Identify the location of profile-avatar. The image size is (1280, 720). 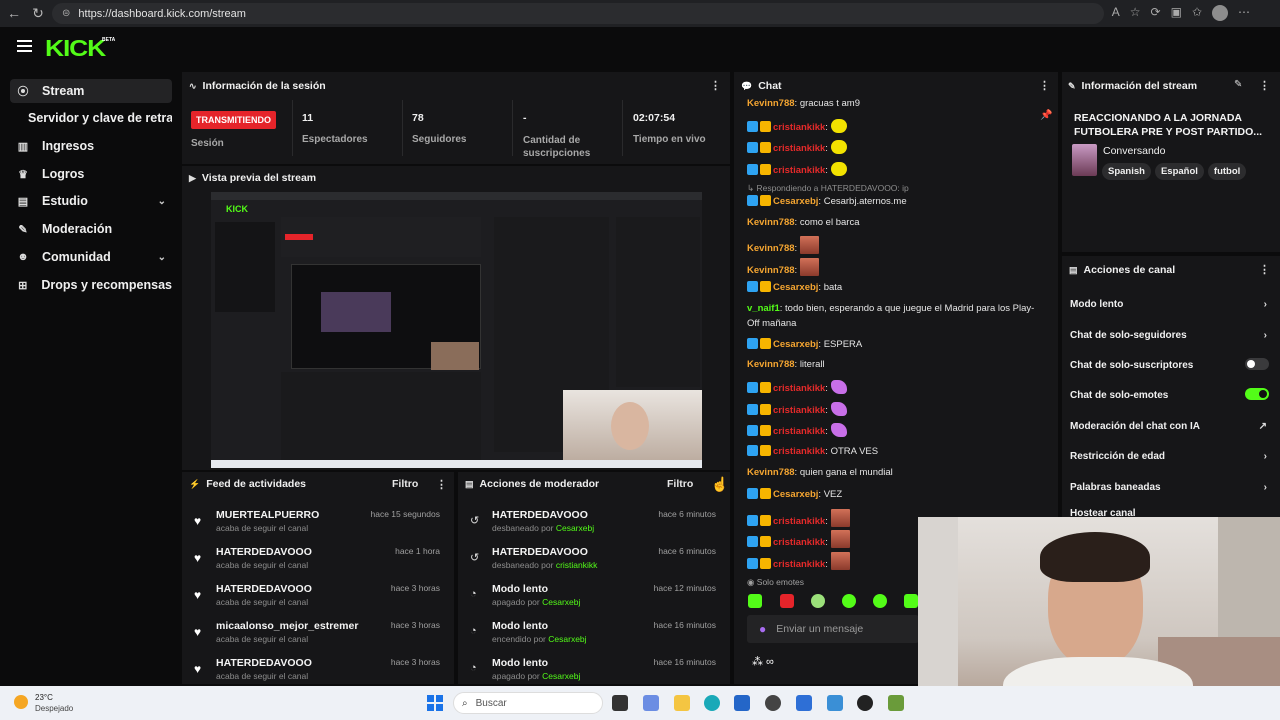
(1220, 13).